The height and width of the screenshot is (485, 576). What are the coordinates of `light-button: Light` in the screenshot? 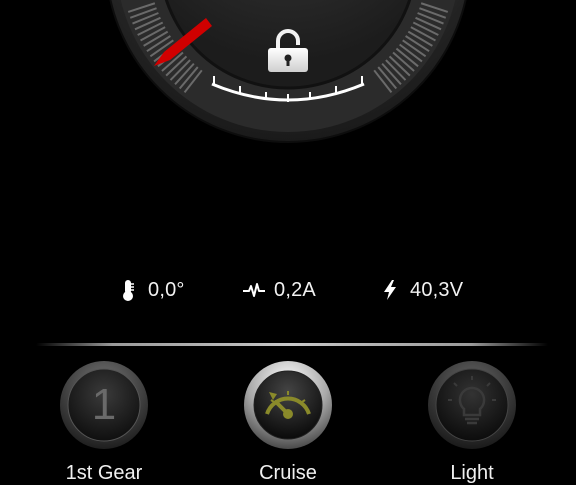 It's located at (472, 422).